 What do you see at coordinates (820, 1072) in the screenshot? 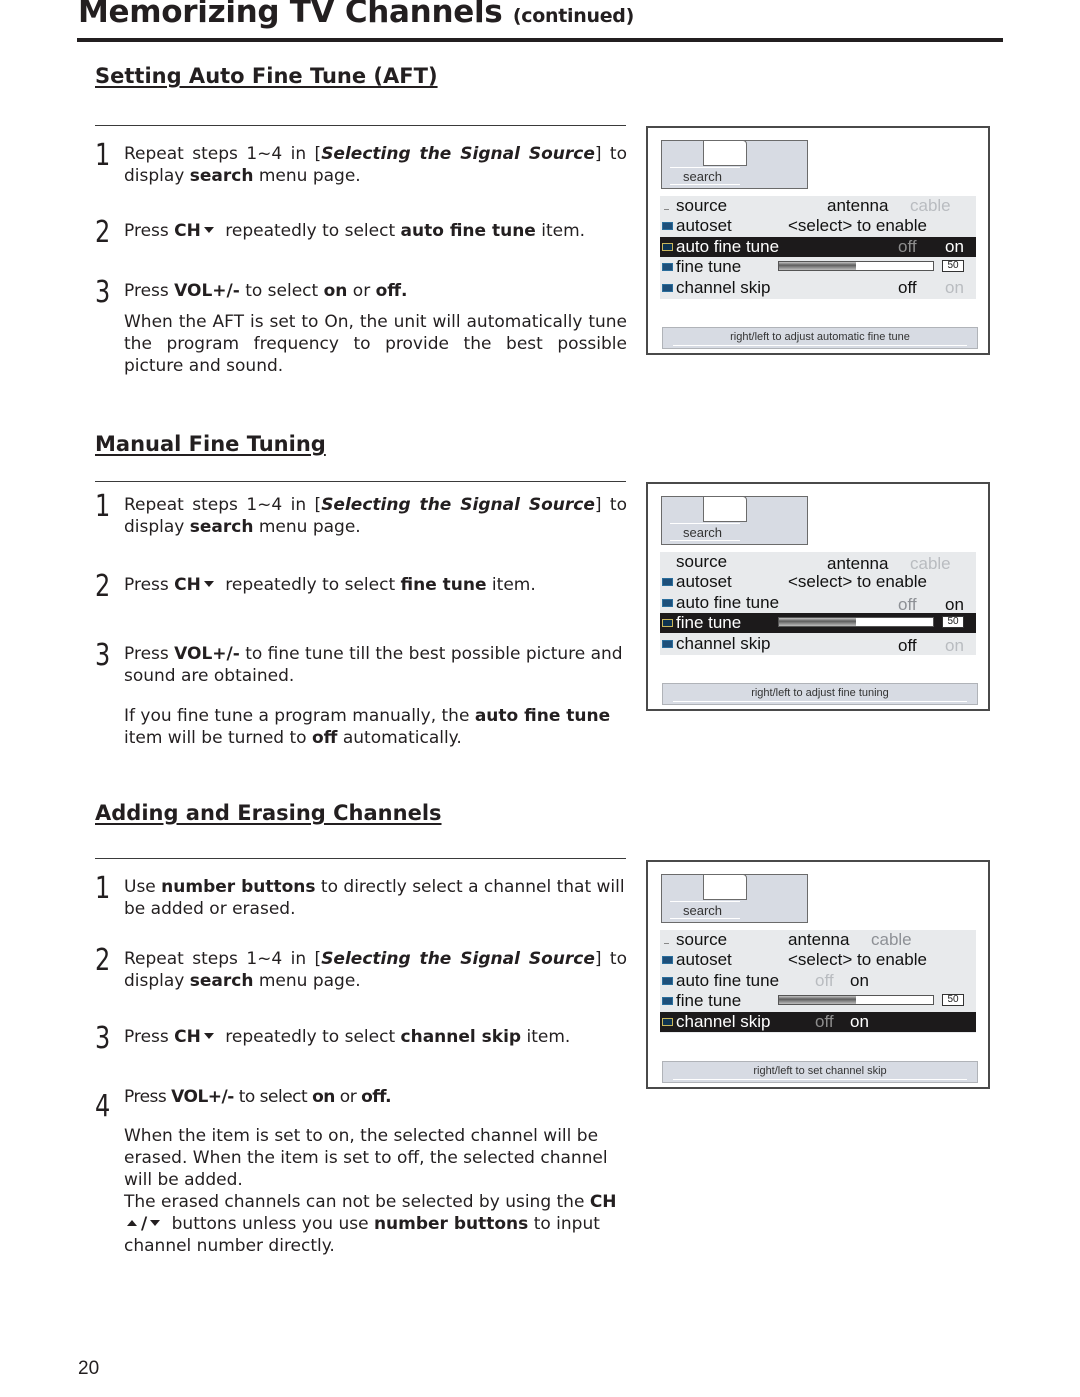
I see `osd-hint: right/left to set channel skip` at bounding box center [820, 1072].